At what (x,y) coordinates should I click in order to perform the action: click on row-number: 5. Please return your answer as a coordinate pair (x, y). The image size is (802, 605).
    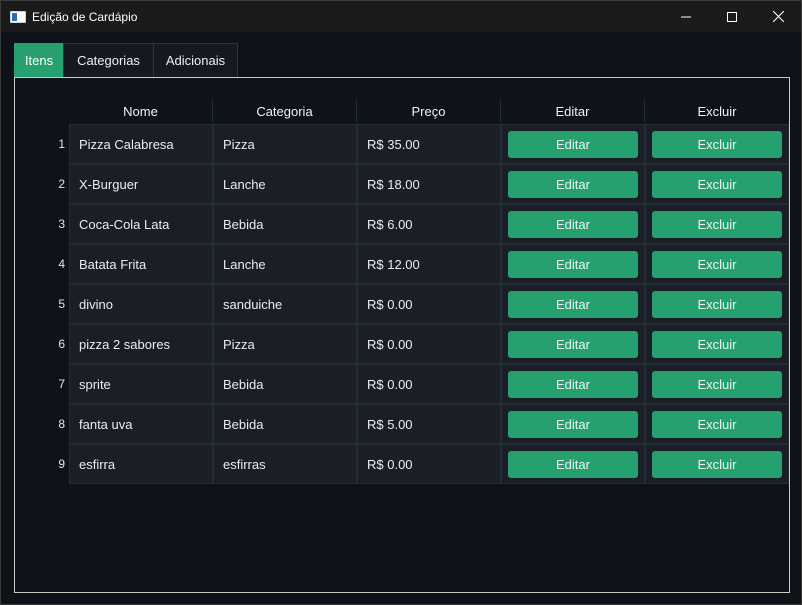
    Looking at the image, I should click on (52, 304).